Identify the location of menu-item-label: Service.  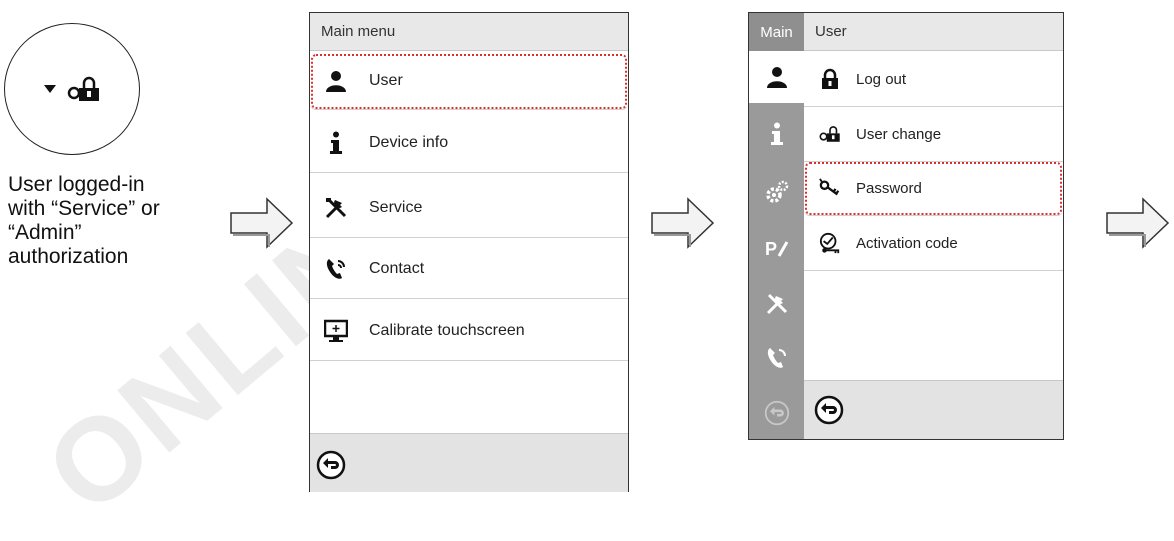
(396, 207).